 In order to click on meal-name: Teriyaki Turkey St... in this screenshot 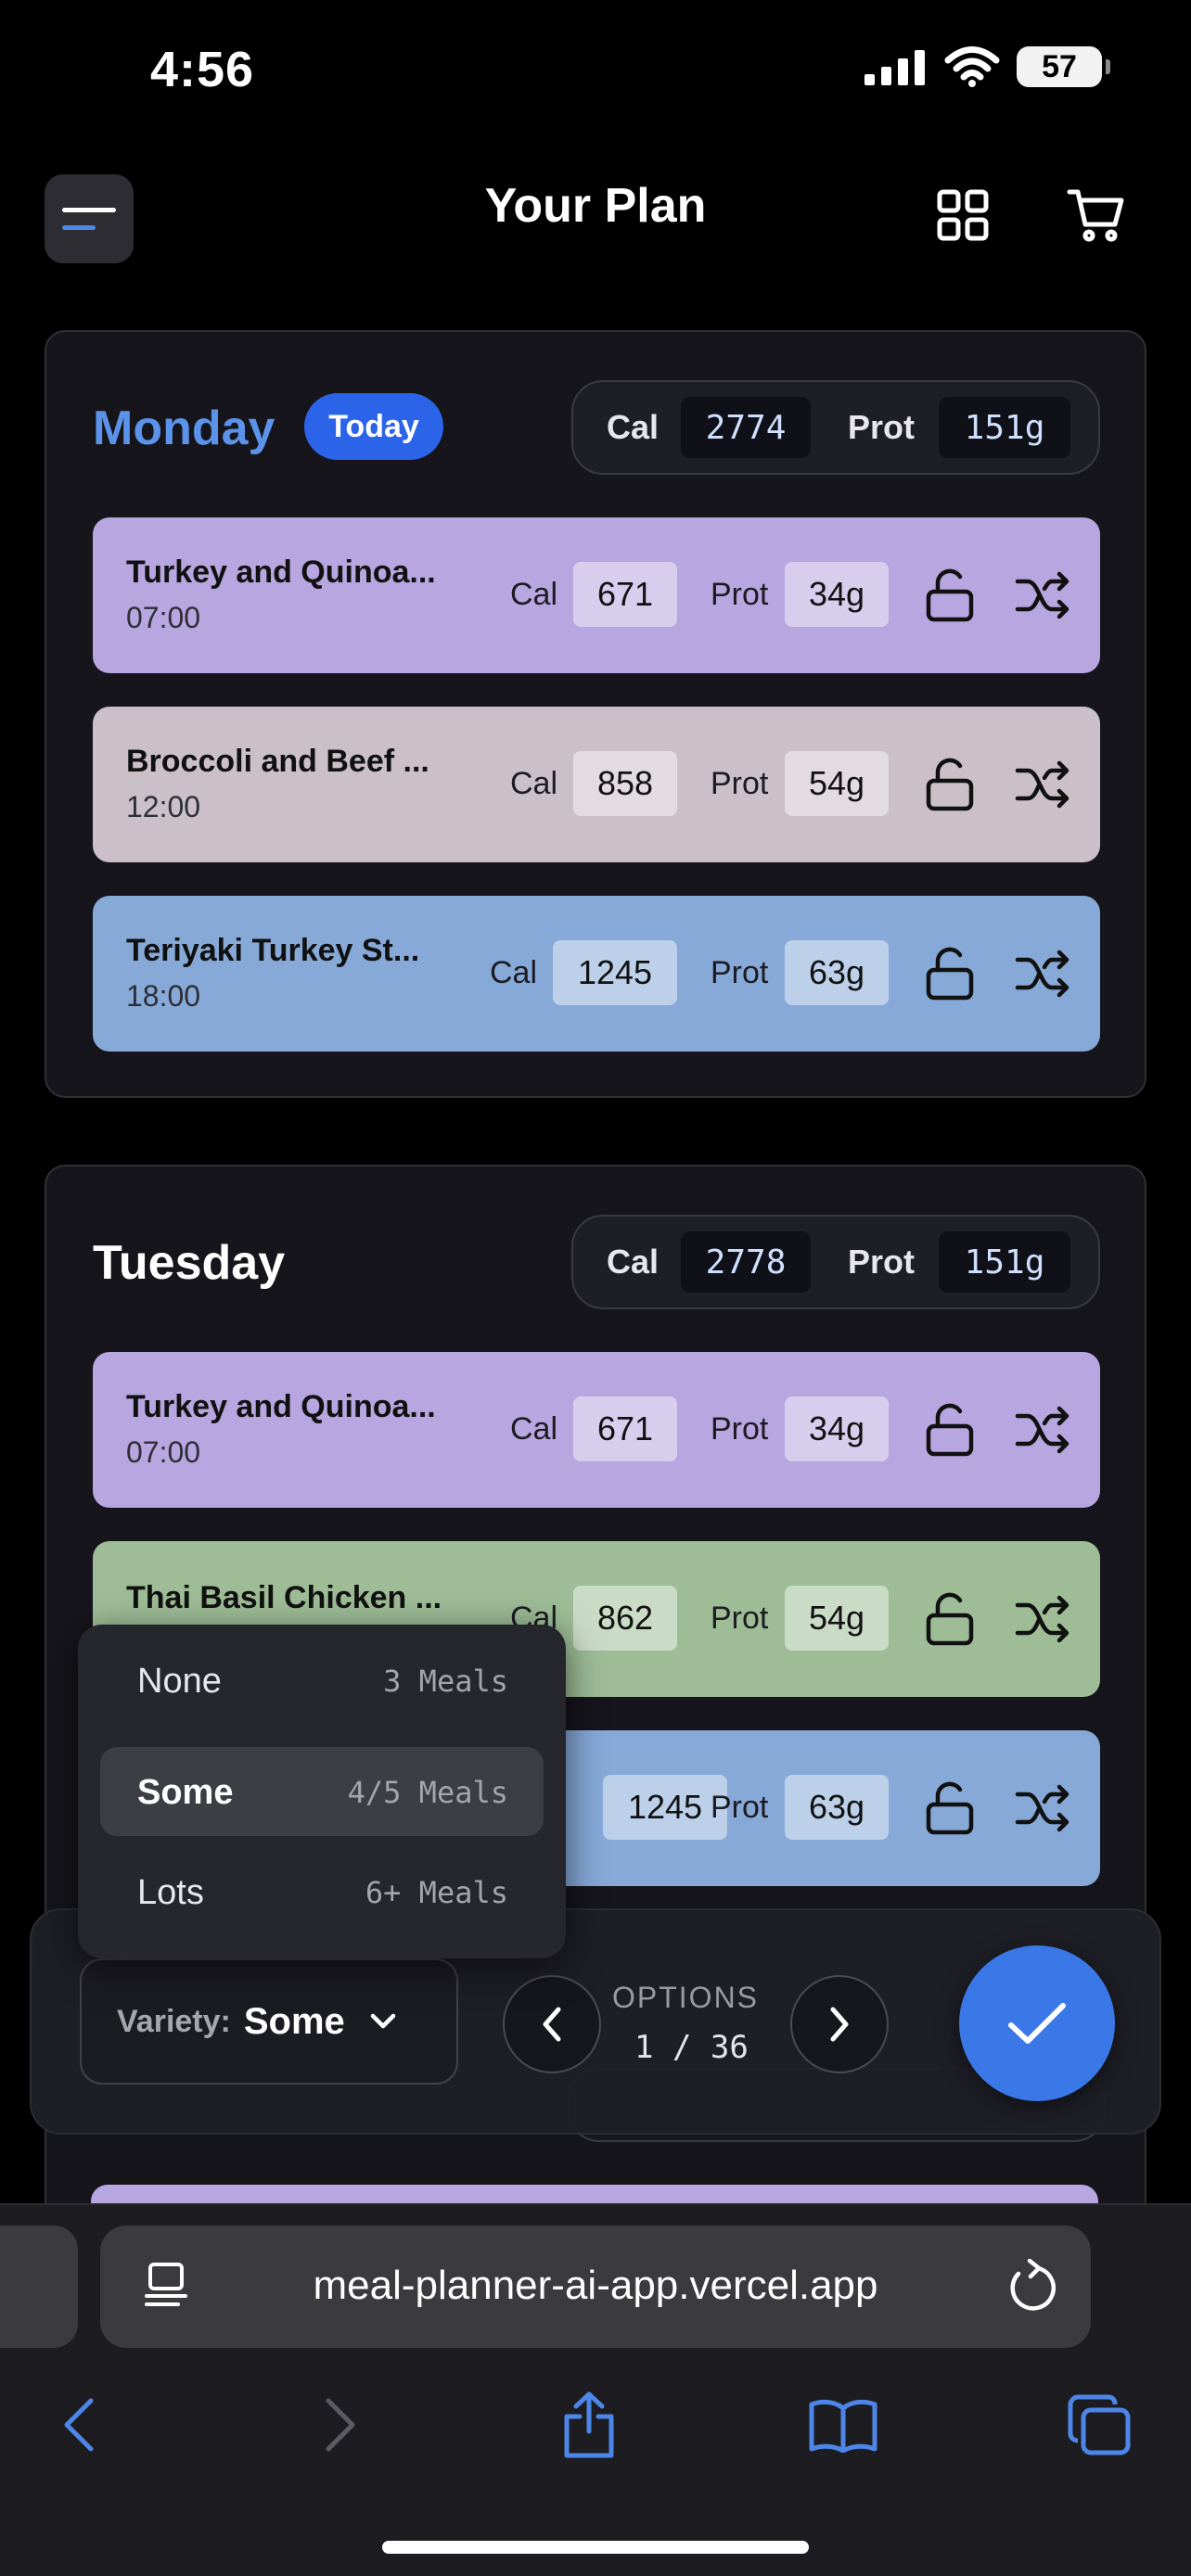, I will do `click(273, 950)`.